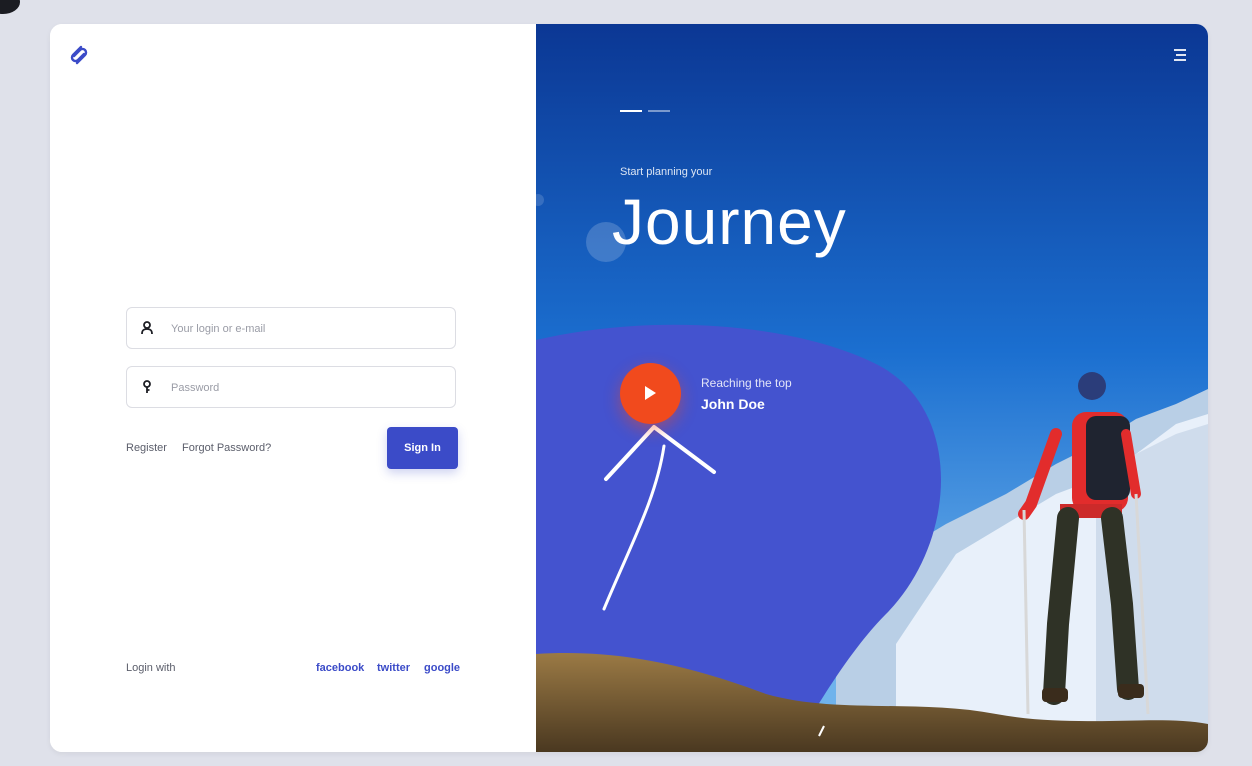 The image size is (1252, 766). I want to click on user-icon, so click(147, 328).